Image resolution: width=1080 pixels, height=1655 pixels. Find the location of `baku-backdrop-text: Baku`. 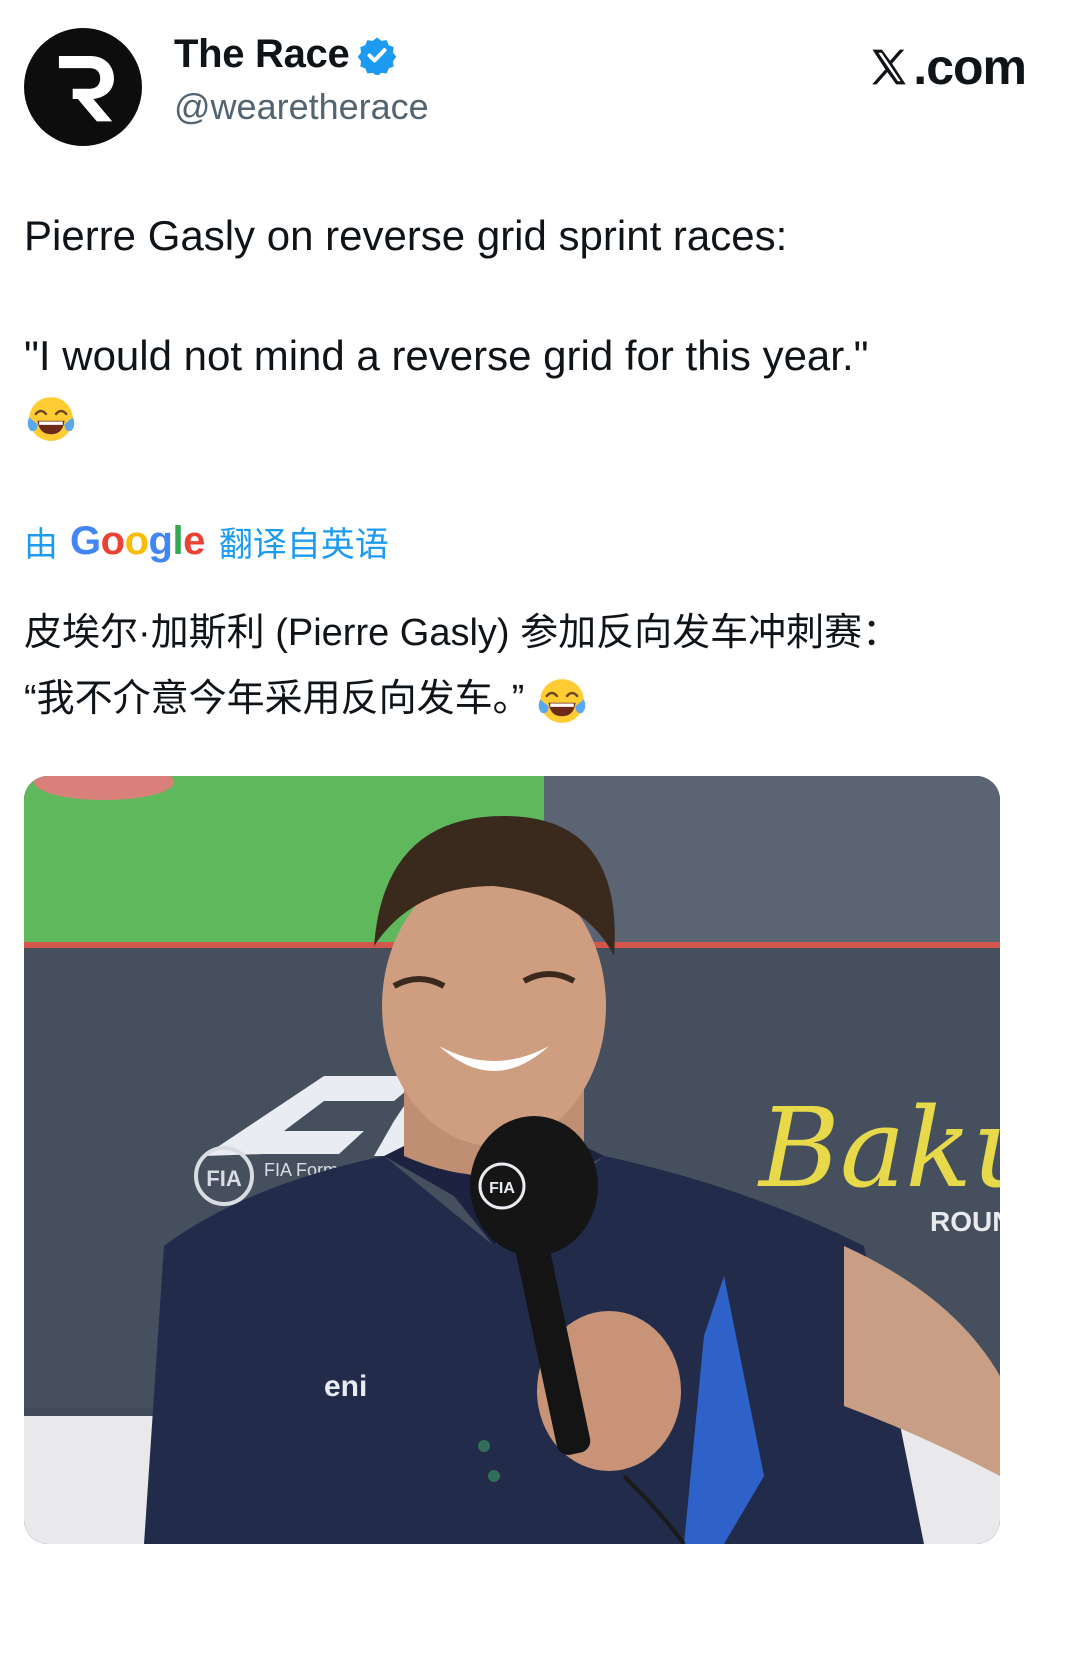

baku-backdrop-text: Baku is located at coordinates (878, 1148).